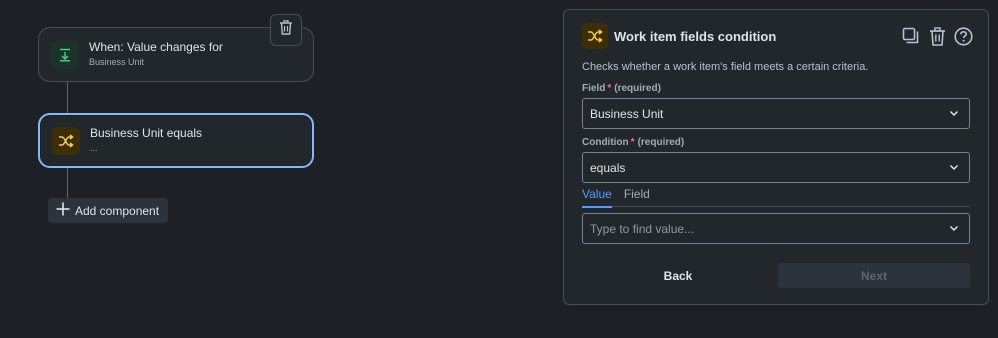 The width and height of the screenshot is (998, 338). Describe the element at coordinates (608, 167) in the screenshot. I see `condition-select-value: equals` at that location.